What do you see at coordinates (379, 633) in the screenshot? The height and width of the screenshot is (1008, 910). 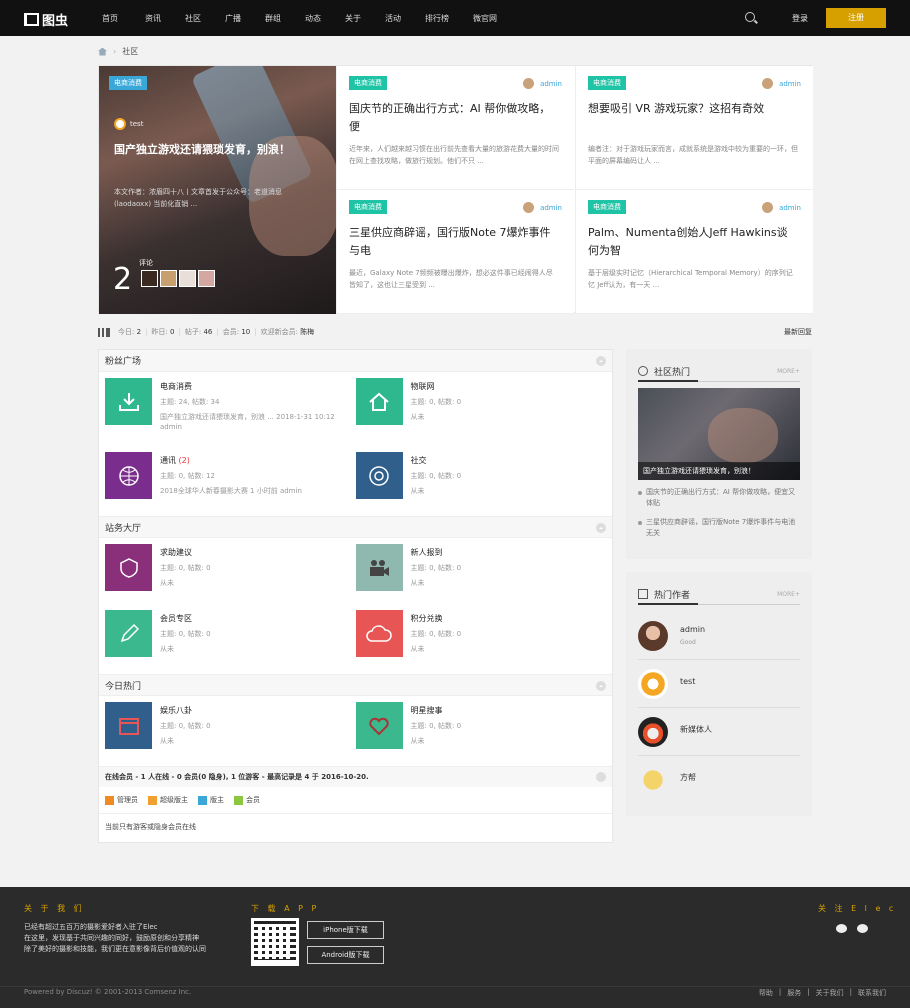 I see `cloud-icon` at bounding box center [379, 633].